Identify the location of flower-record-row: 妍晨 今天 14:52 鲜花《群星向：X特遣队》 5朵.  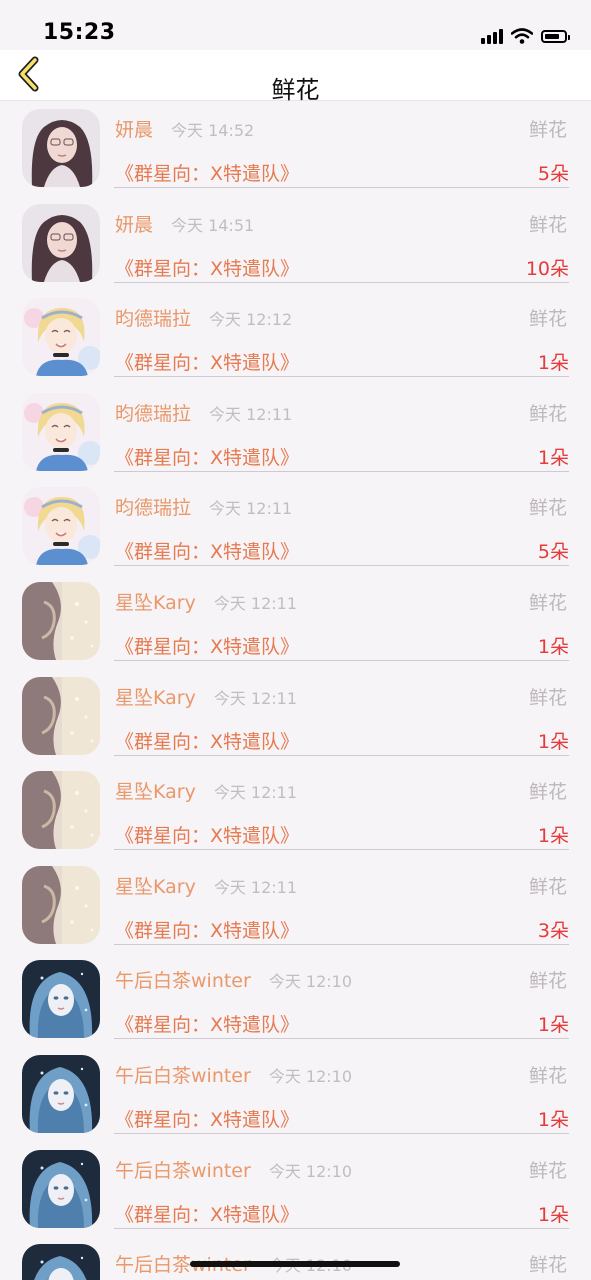
(295, 148).